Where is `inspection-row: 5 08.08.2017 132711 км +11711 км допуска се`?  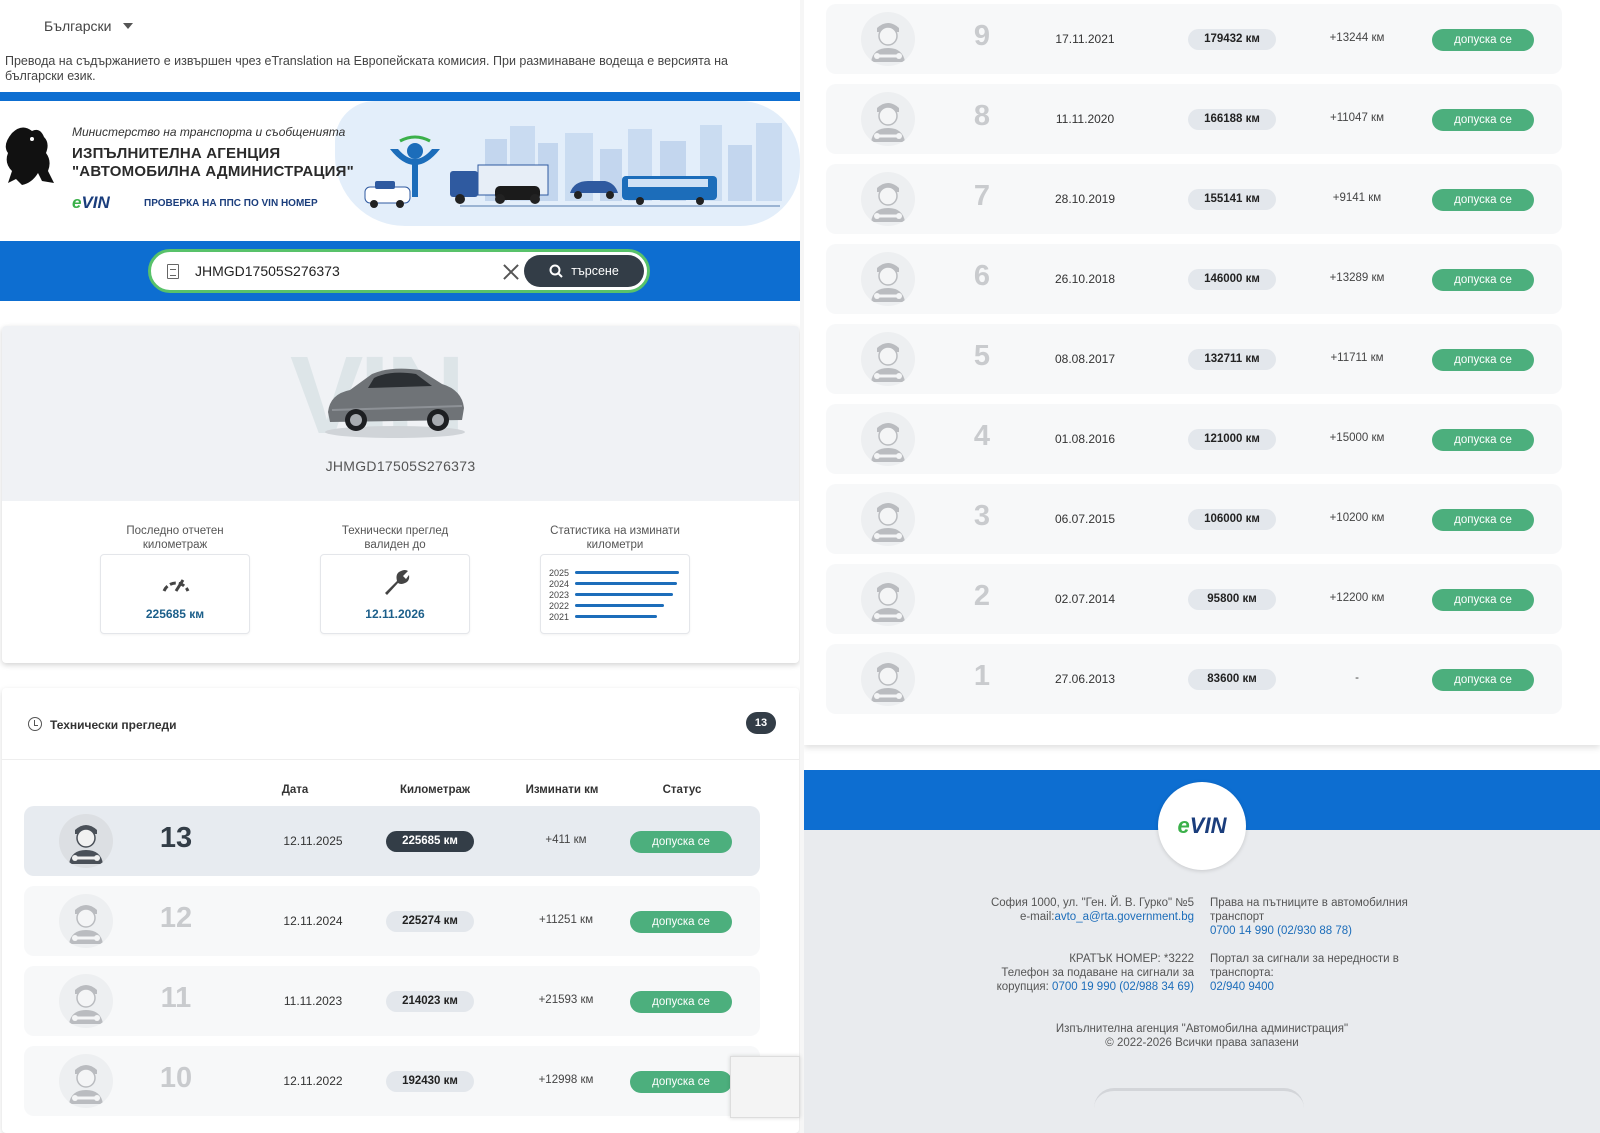 inspection-row: 5 08.08.2017 132711 км +11711 км допуска се is located at coordinates (1194, 359).